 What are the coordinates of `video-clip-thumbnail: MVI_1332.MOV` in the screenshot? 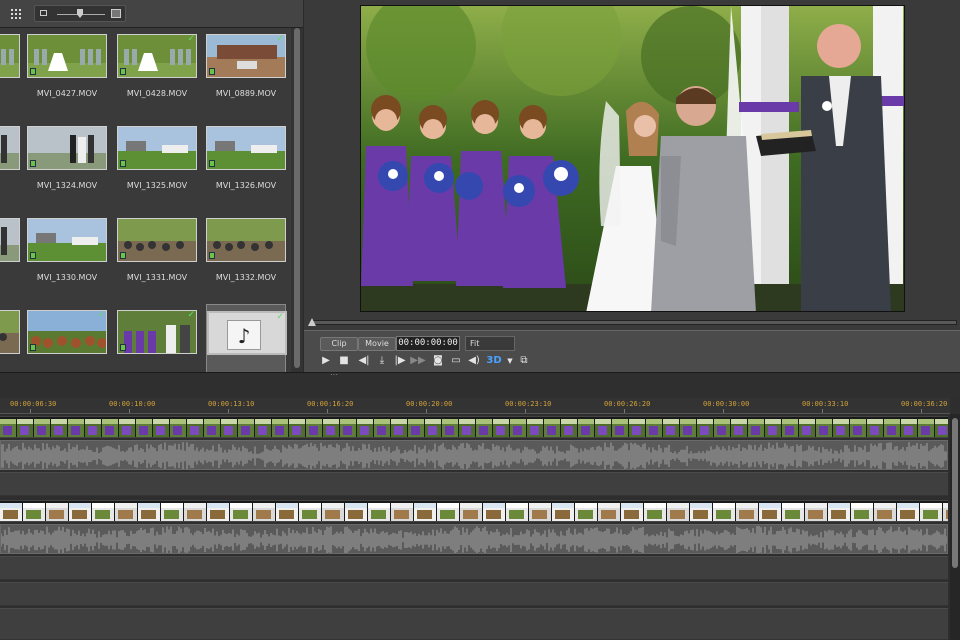 It's located at (246, 255).